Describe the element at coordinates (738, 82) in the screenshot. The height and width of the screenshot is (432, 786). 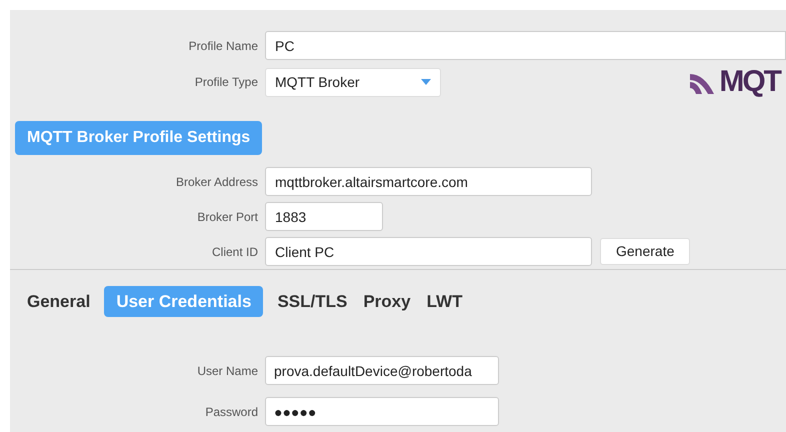
I see `mqtt-logo: MQT` at that location.